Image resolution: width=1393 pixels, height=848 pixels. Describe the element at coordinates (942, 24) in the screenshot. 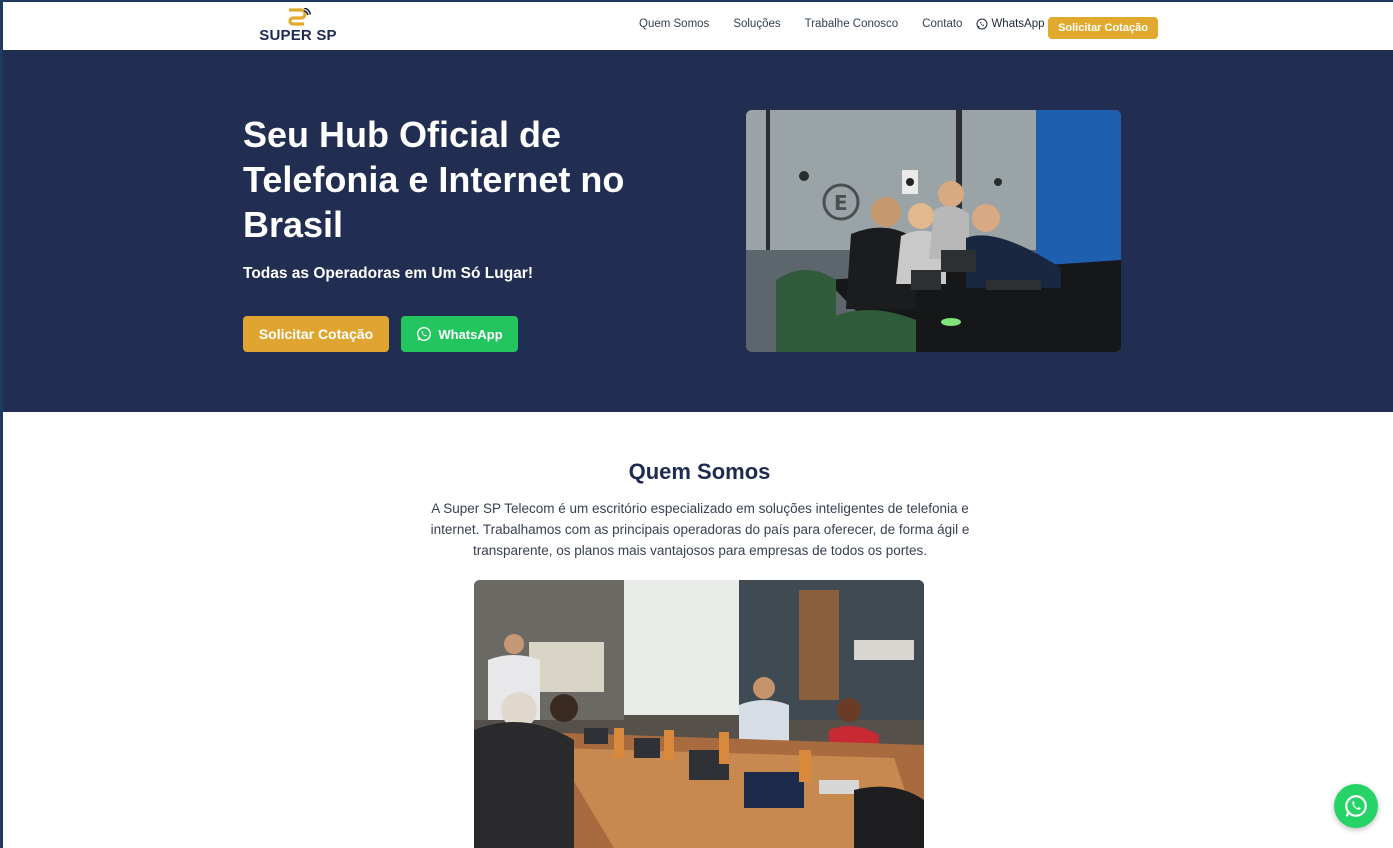

I see `nav-link-contato: Contato` at that location.